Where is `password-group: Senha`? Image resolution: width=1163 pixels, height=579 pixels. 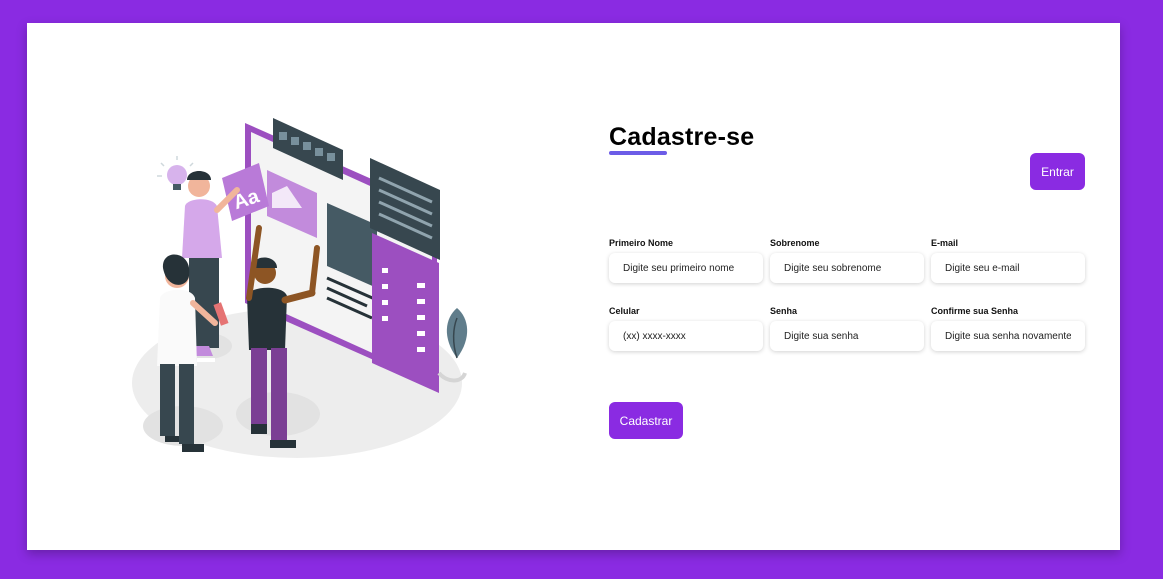 password-group: Senha is located at coordinates (847, 328).